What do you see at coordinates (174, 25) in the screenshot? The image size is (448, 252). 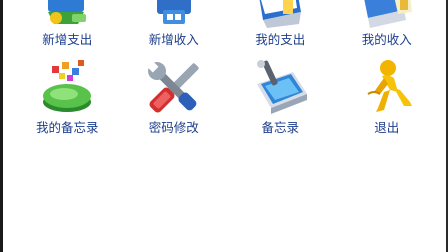 I see `menu-item-add-income: 新增收入` at bounding box center [174, 25].